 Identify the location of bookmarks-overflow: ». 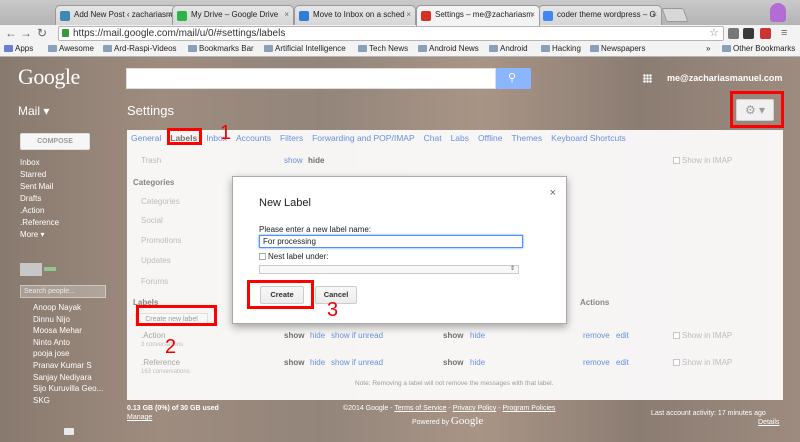
(708, 48).